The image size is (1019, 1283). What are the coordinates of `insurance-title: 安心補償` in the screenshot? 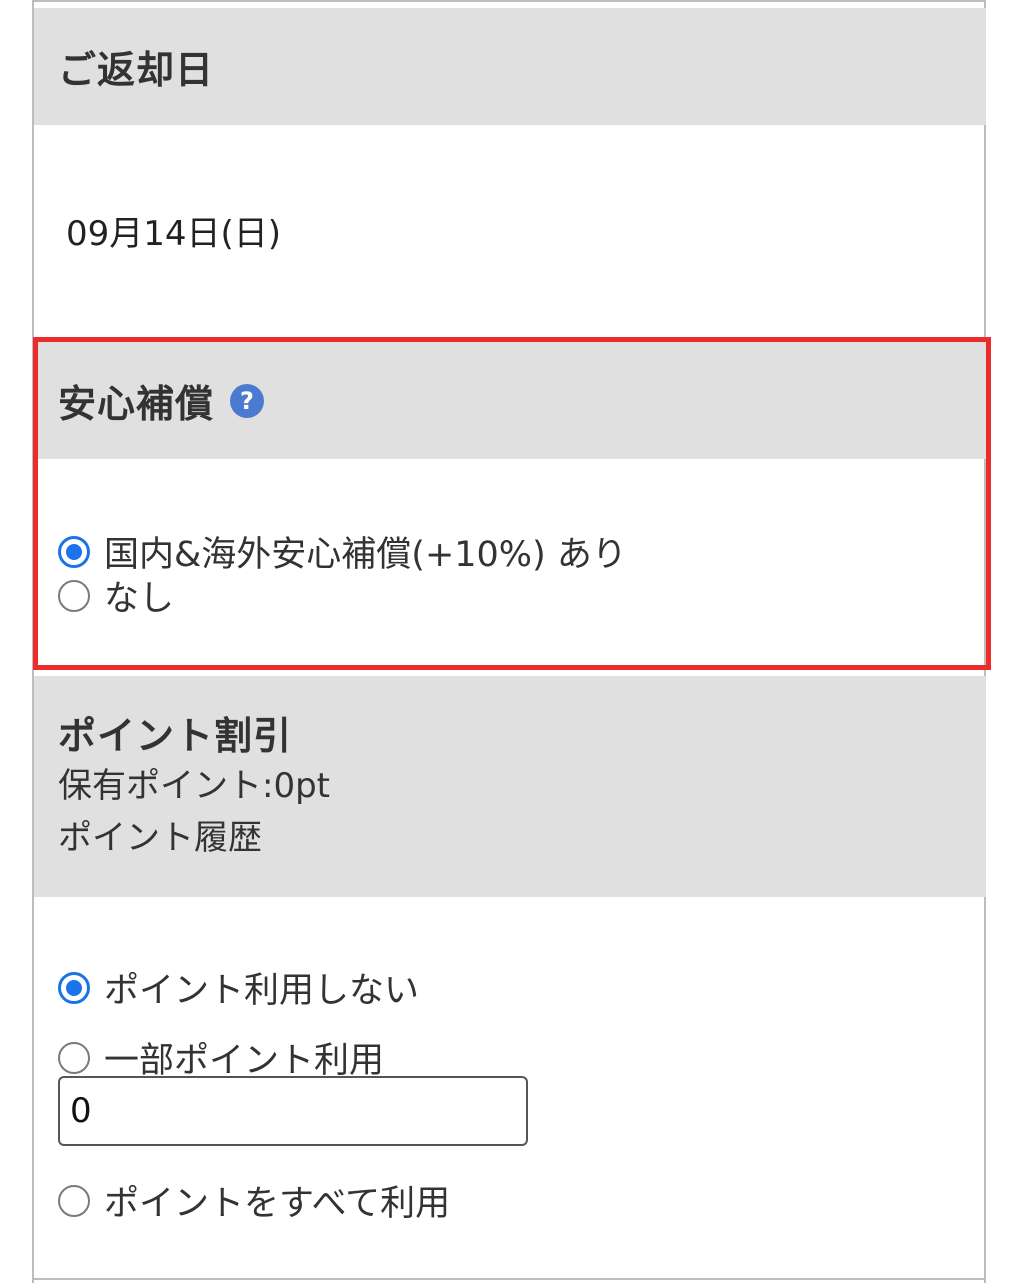 It's located at (136, 404).